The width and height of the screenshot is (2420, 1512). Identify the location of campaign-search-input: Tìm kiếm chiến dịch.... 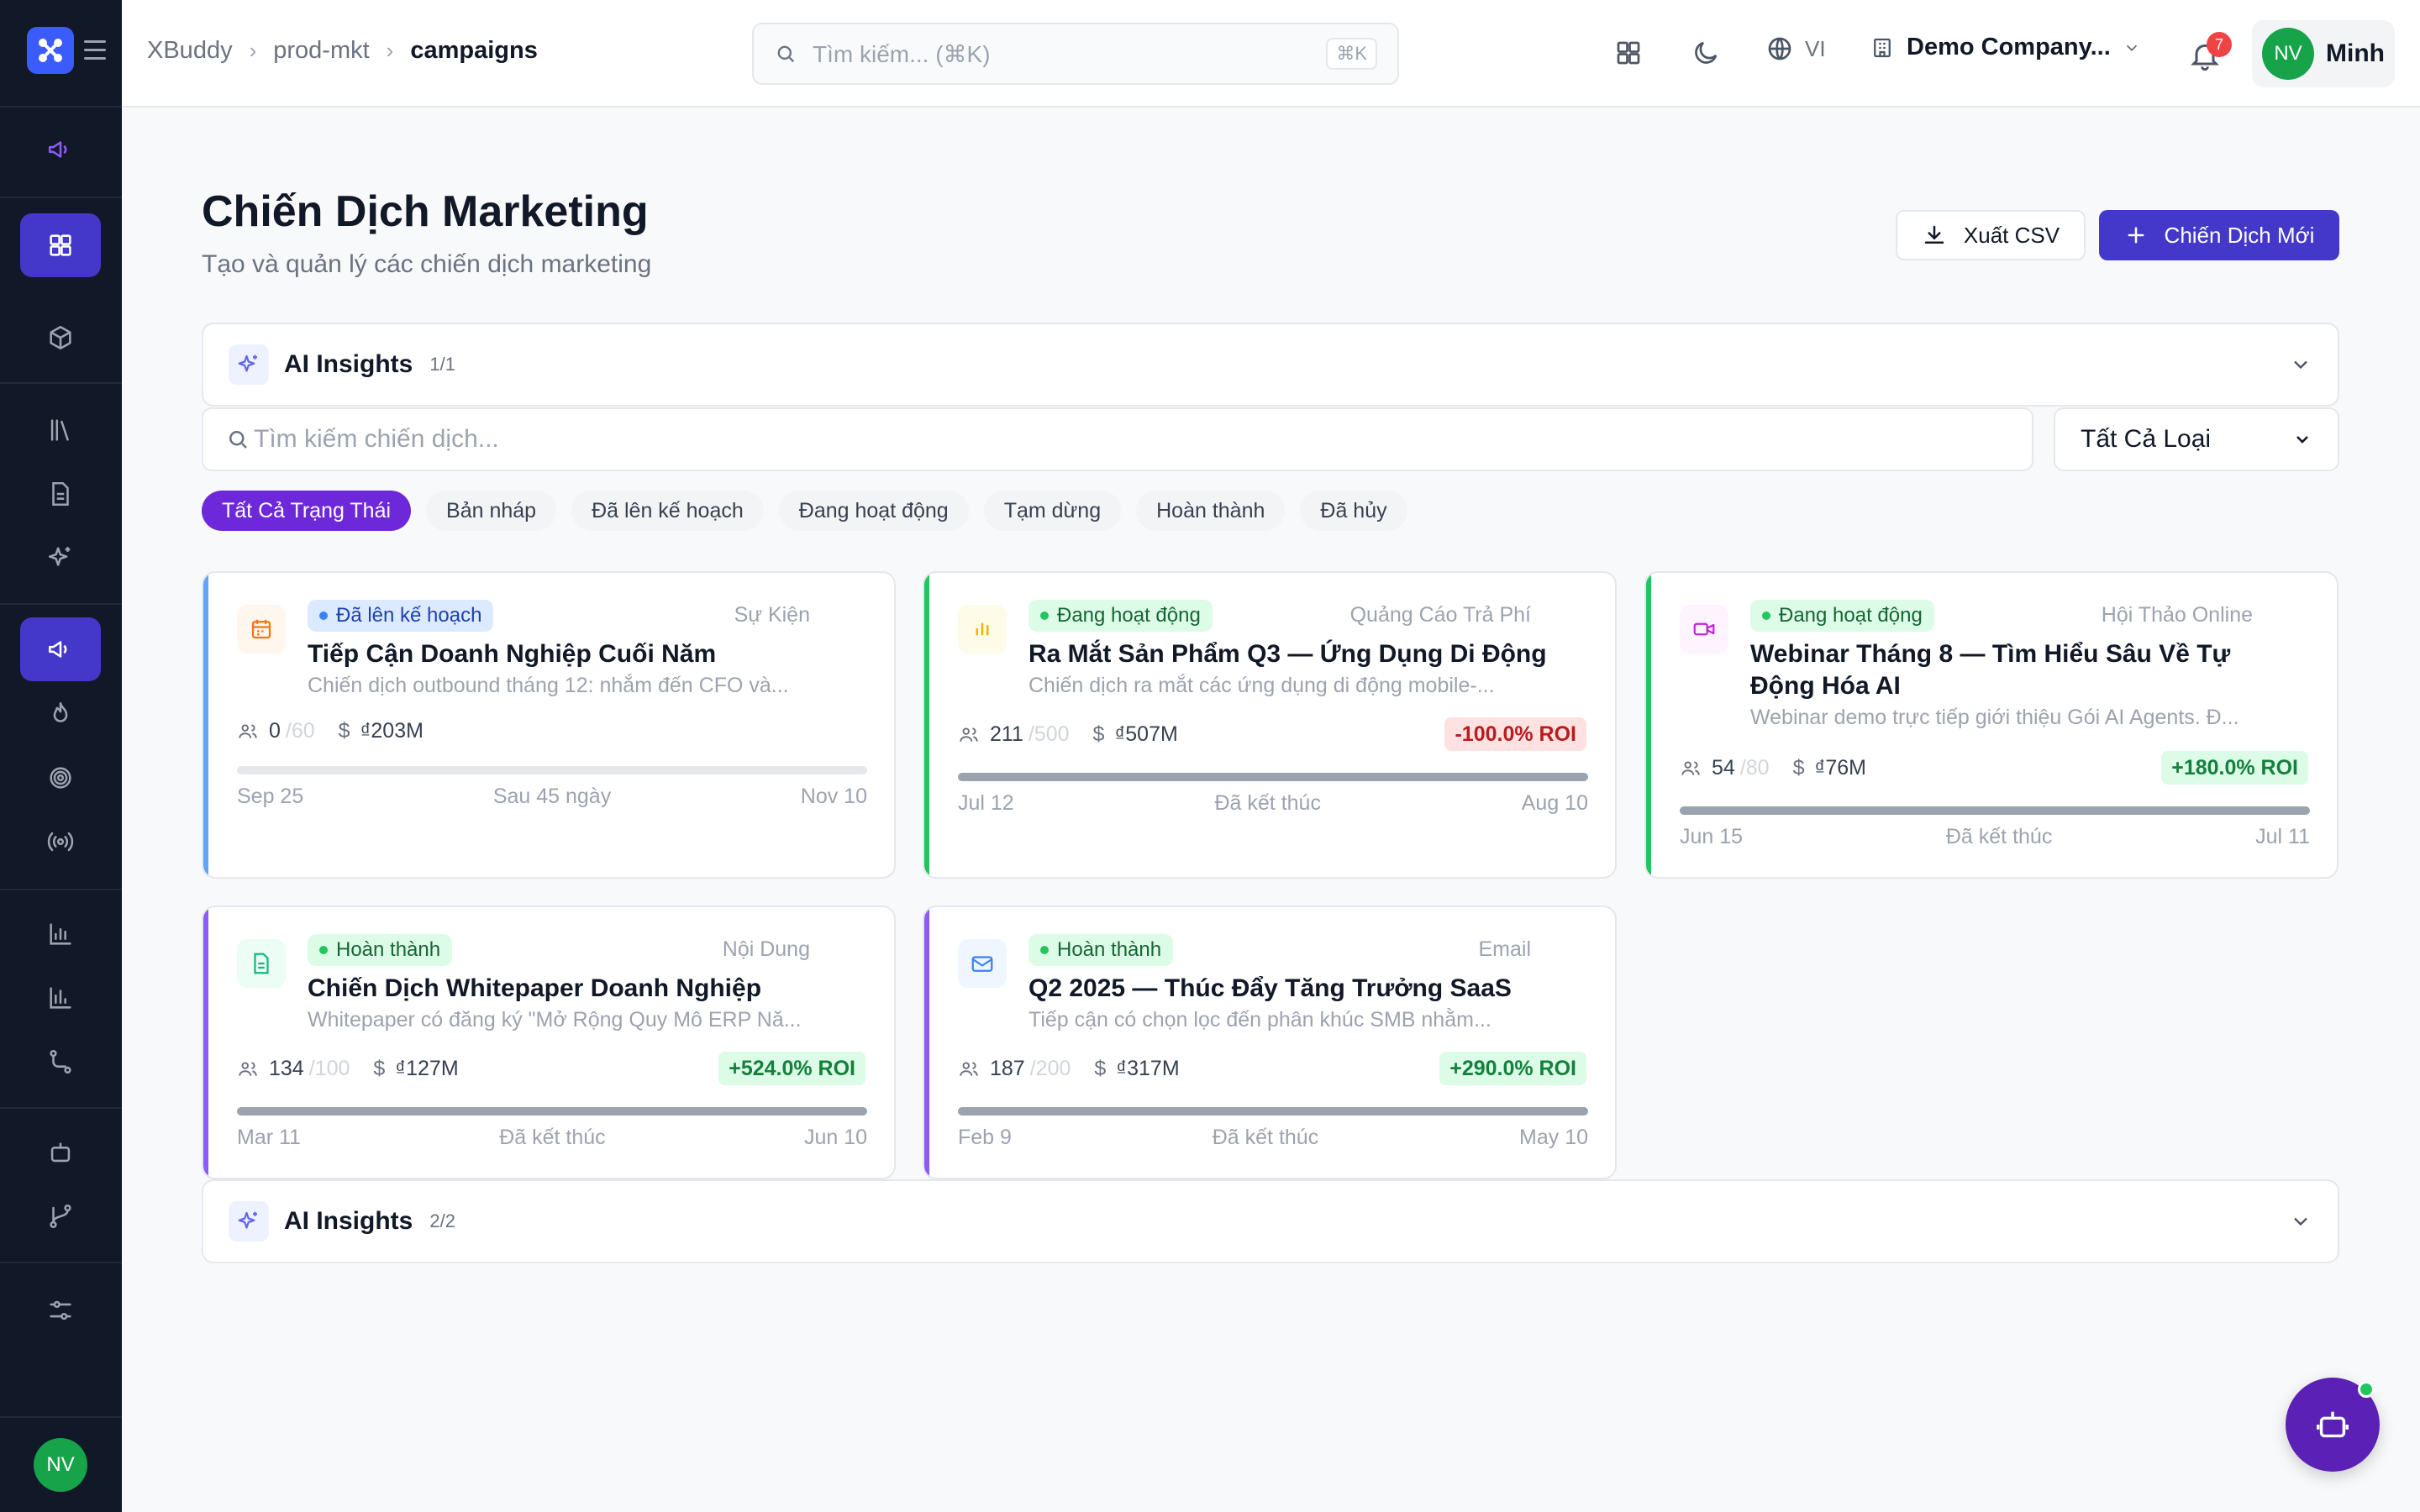
(1117, 439).